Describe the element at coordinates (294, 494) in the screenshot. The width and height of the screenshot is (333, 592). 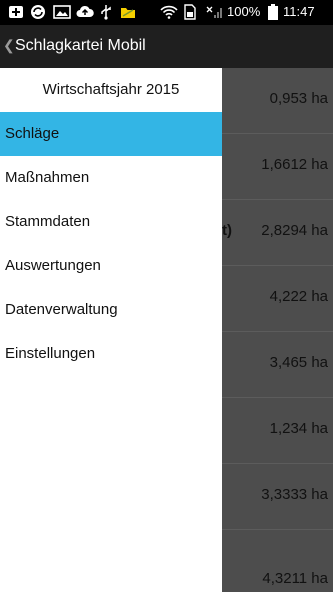
I see `list-item-area: 3,3333 ha` at that location.